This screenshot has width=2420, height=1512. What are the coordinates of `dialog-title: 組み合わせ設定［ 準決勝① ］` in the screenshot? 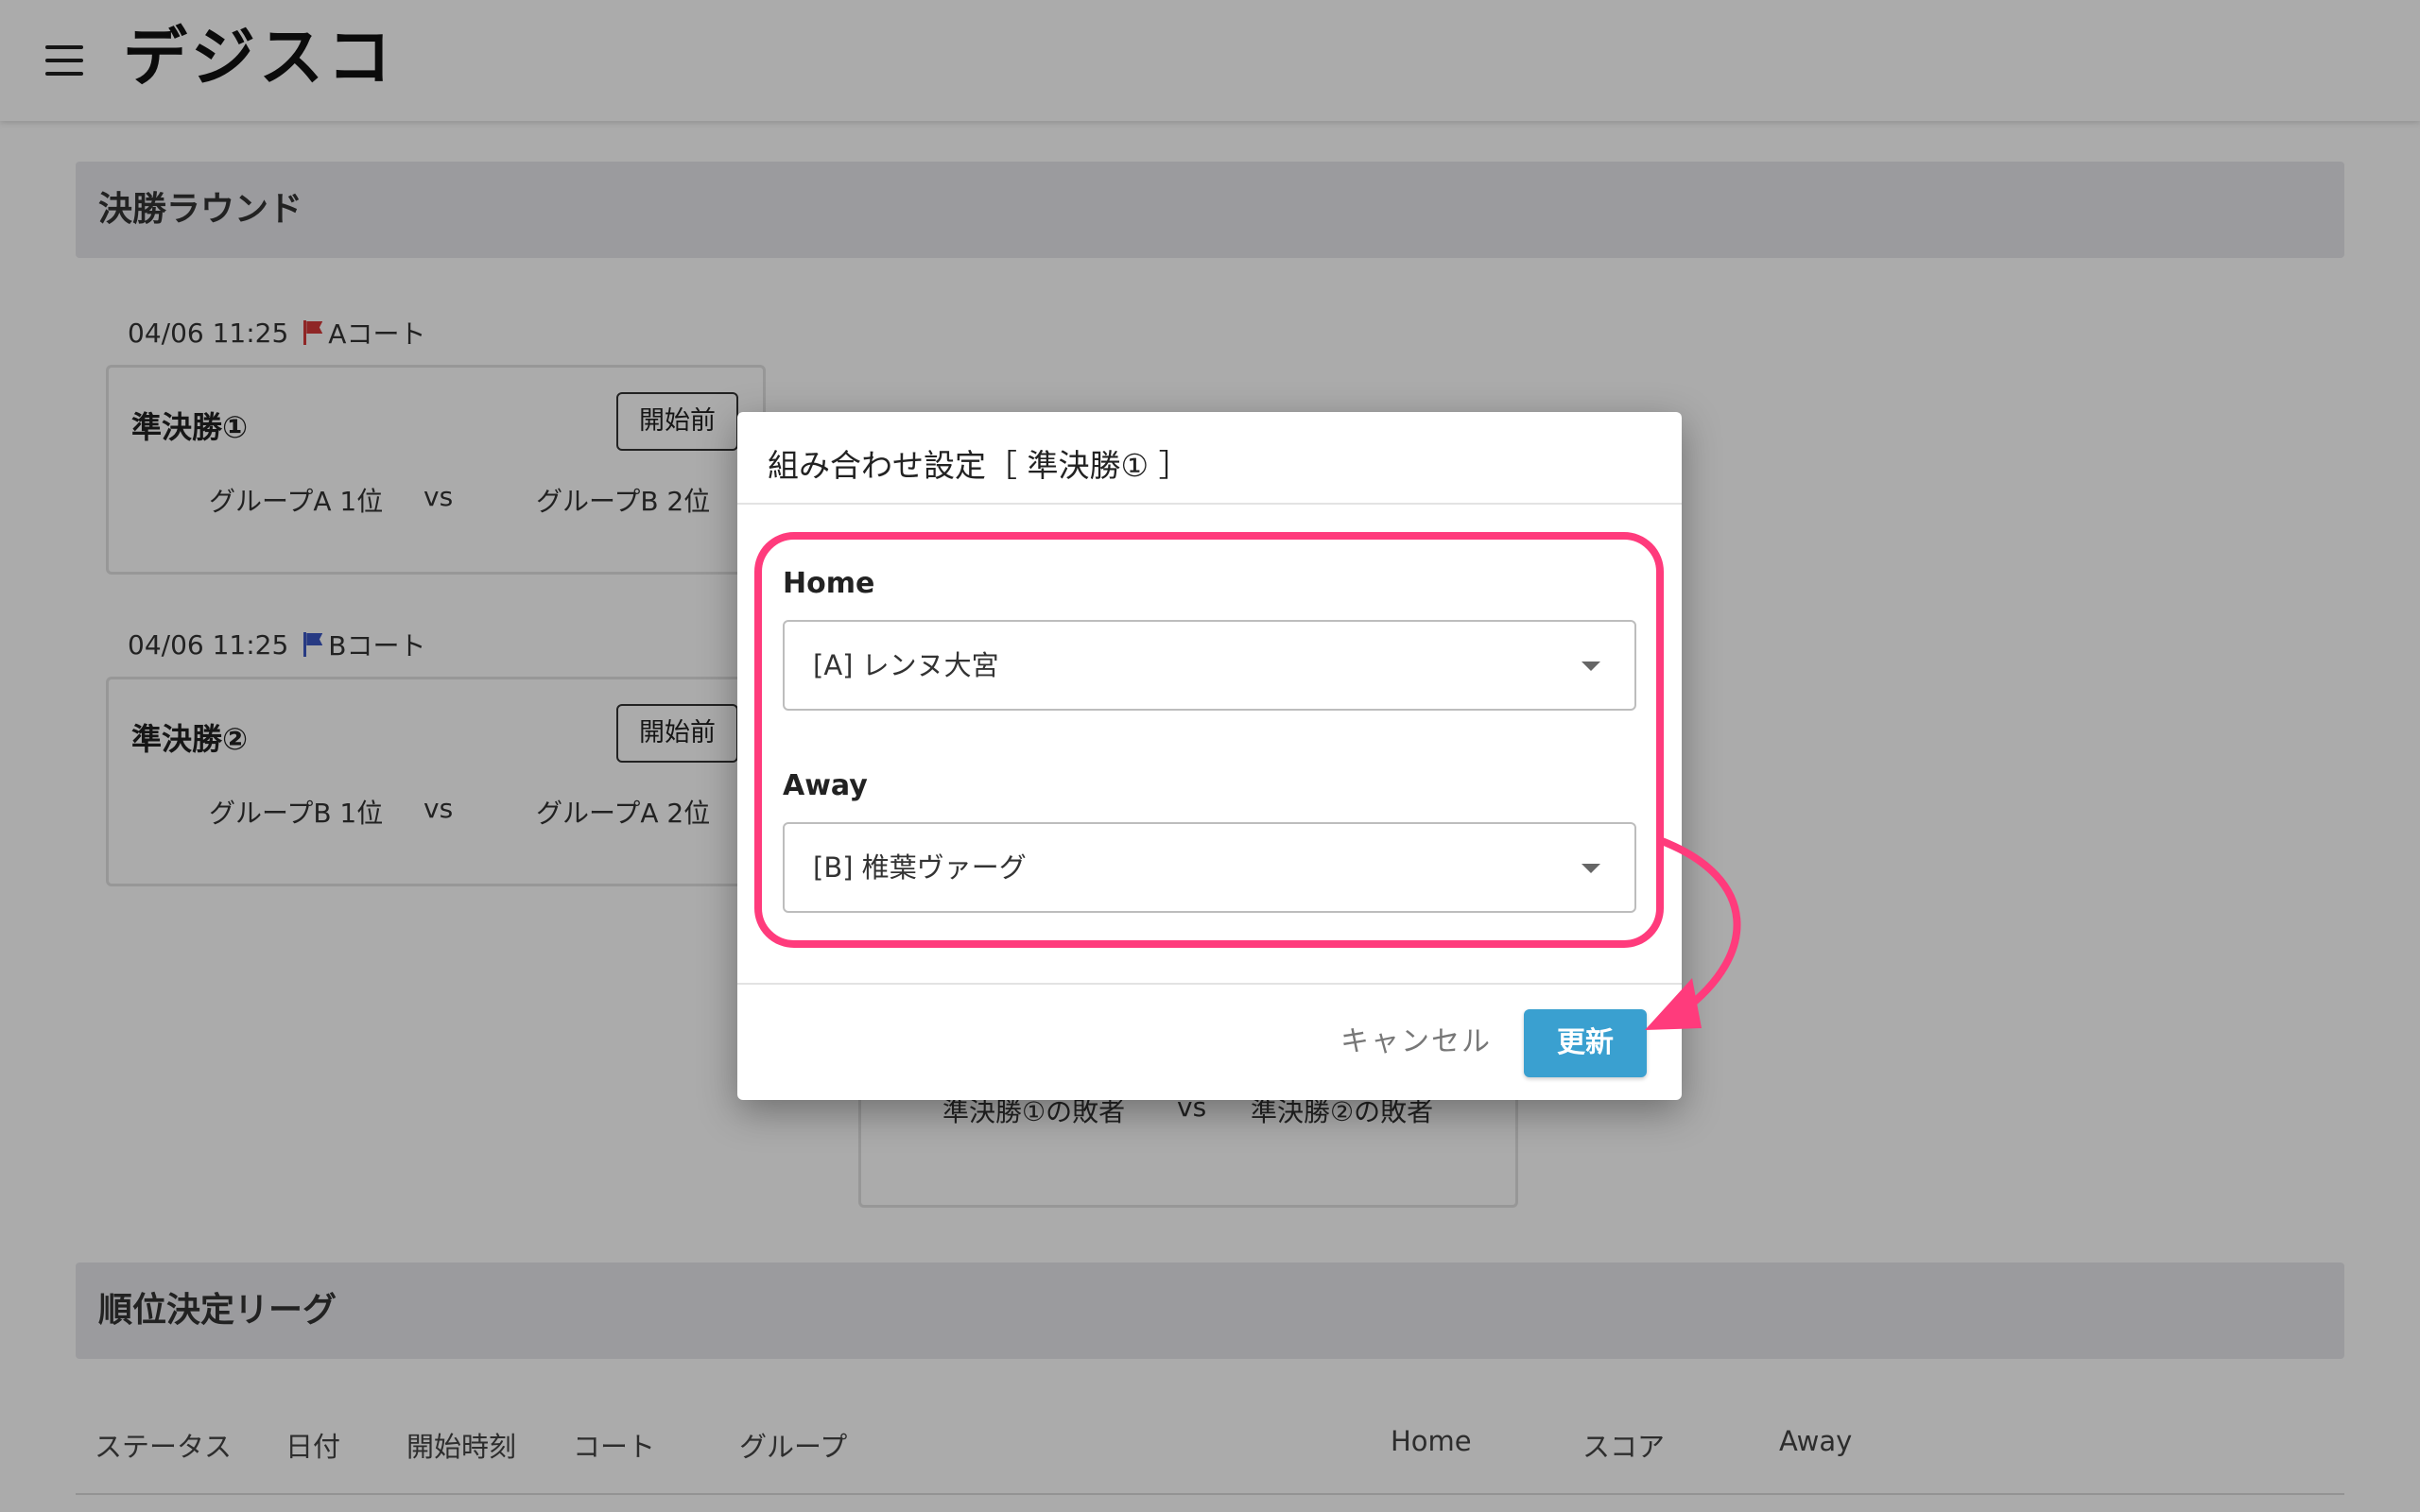 It's located at (979, 465).